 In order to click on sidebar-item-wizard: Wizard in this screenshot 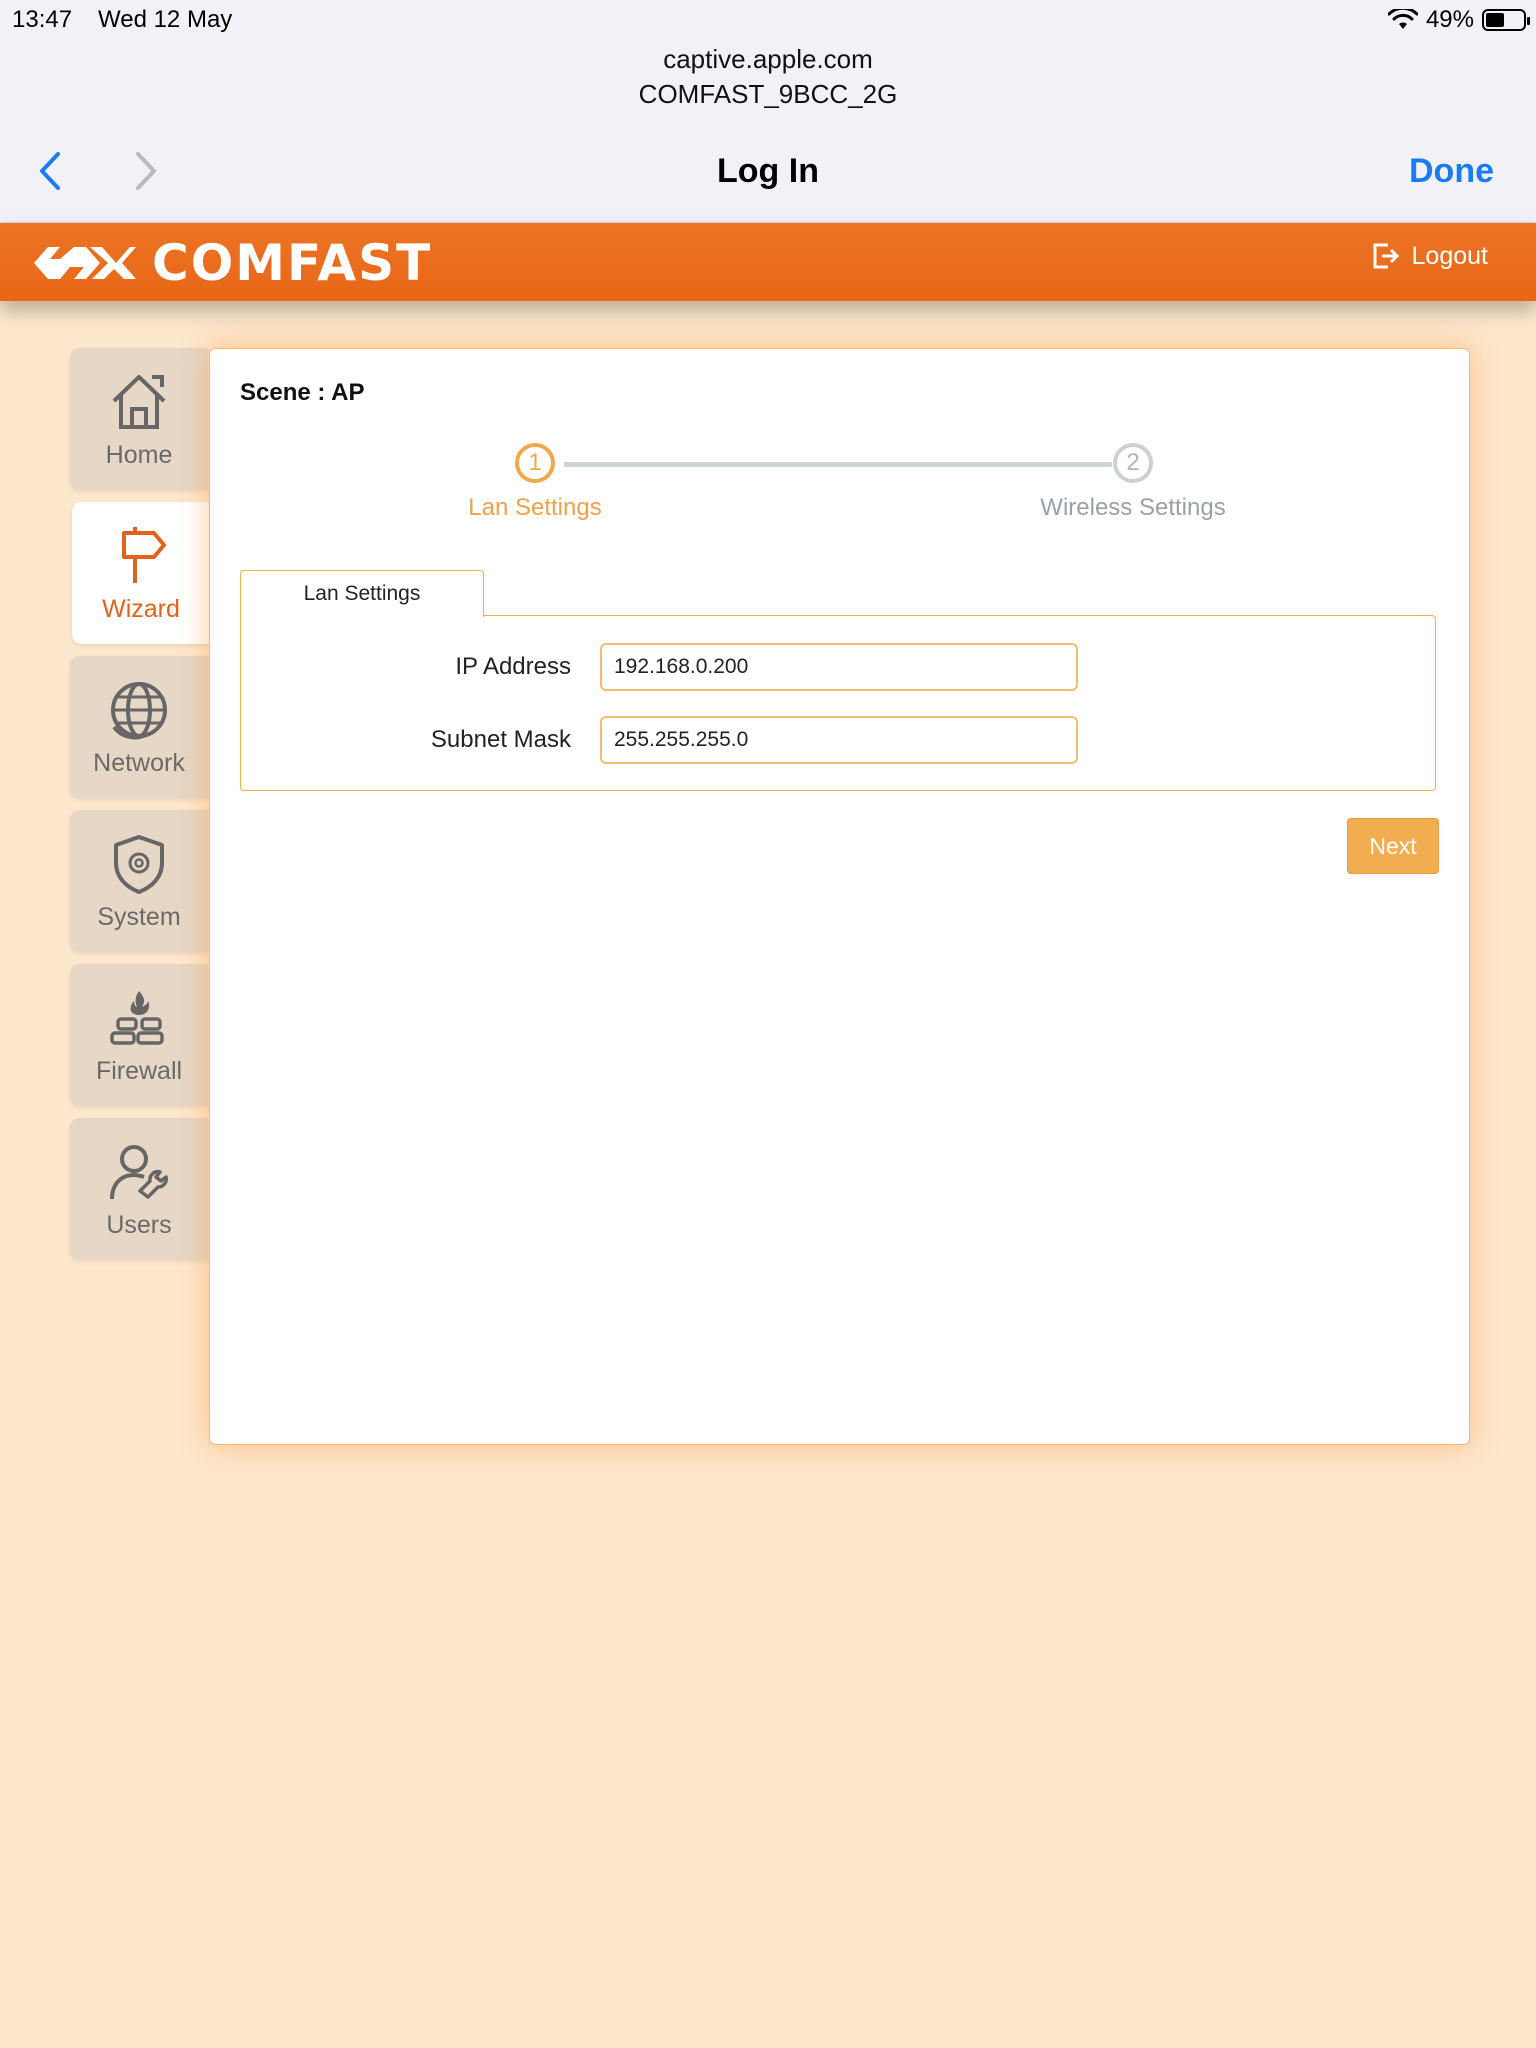, I will do `click(141, 573)`.